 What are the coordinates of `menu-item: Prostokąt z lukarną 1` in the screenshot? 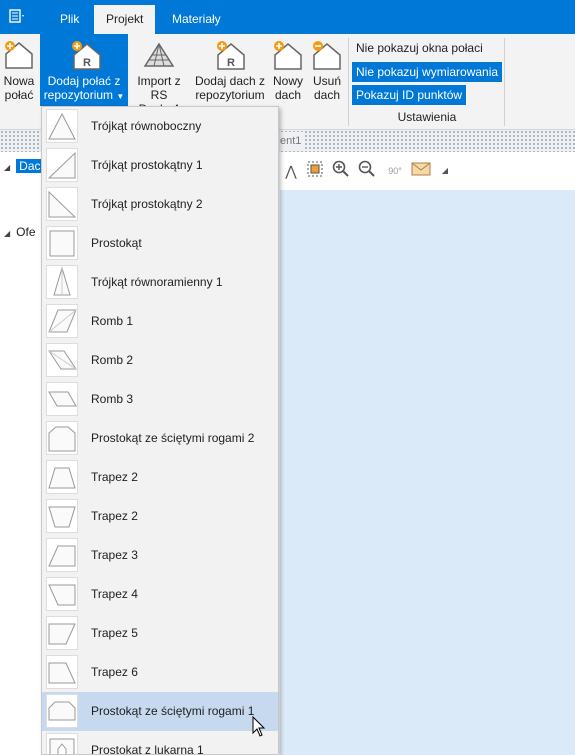 It's located at (160, 743).